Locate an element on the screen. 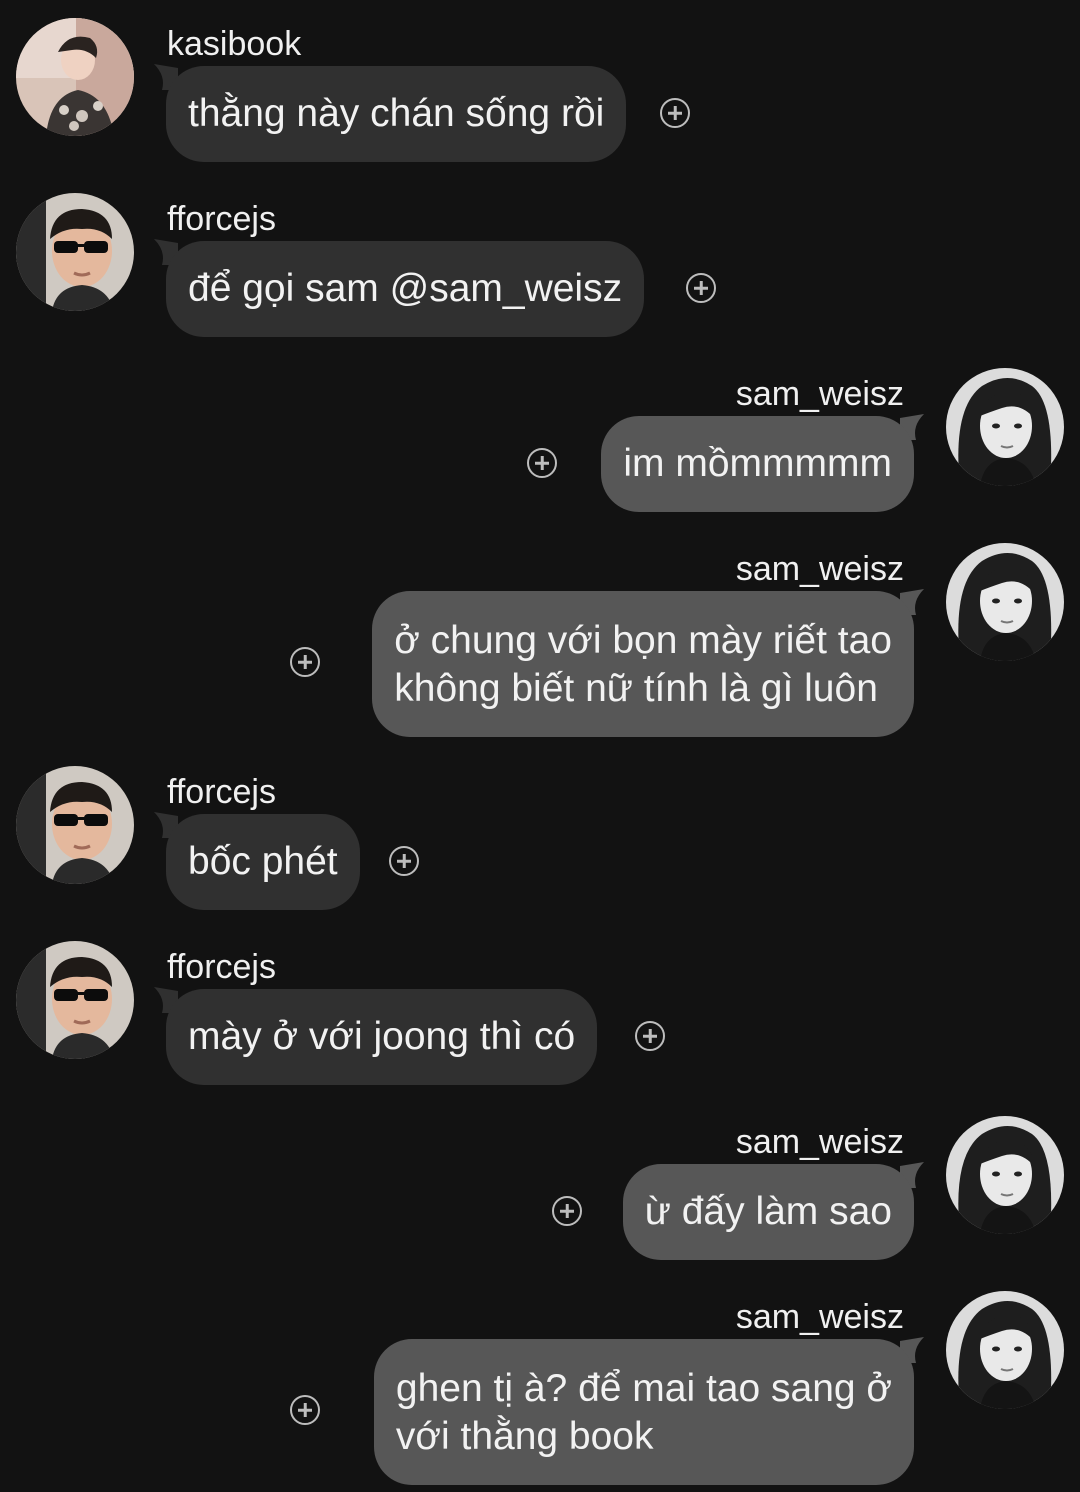  message-bubble: mày ở với joong thì có is located at coordinates (382, 1037).